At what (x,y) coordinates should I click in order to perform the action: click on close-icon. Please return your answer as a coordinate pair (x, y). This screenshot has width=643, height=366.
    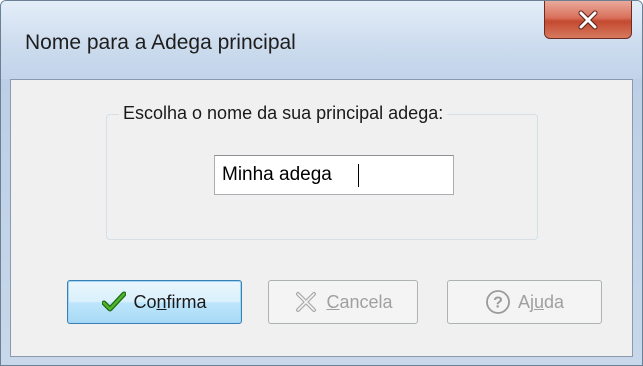
    Looking at the image, I should click on (588, 19).